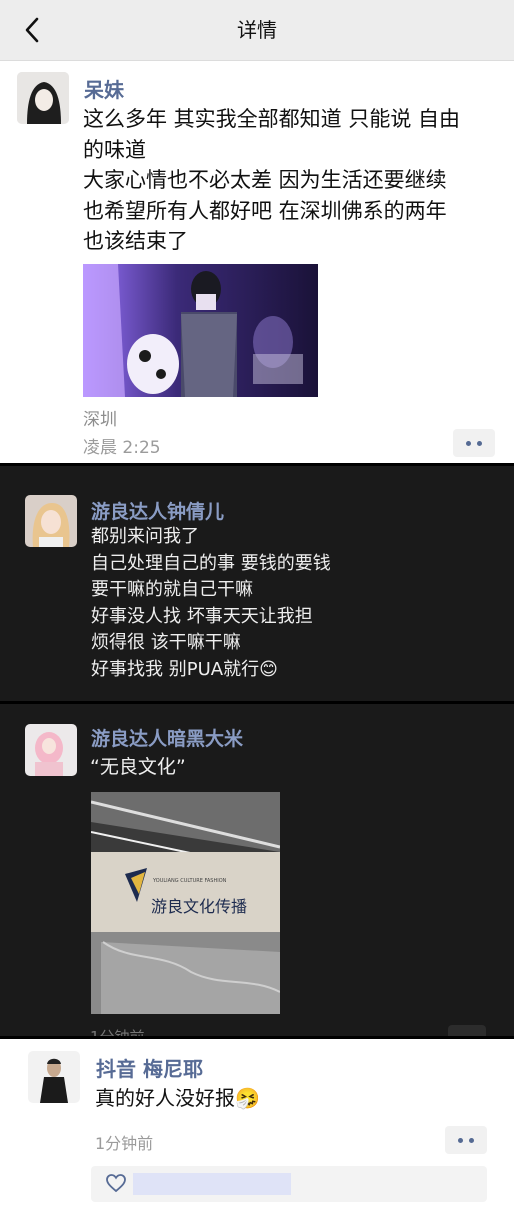 Image resolution: width=514 pixels, height=1230 pixels. Describe the element at coordinates (104, 88) in the screenshot. I see `author-name: 呆妹` at that location.